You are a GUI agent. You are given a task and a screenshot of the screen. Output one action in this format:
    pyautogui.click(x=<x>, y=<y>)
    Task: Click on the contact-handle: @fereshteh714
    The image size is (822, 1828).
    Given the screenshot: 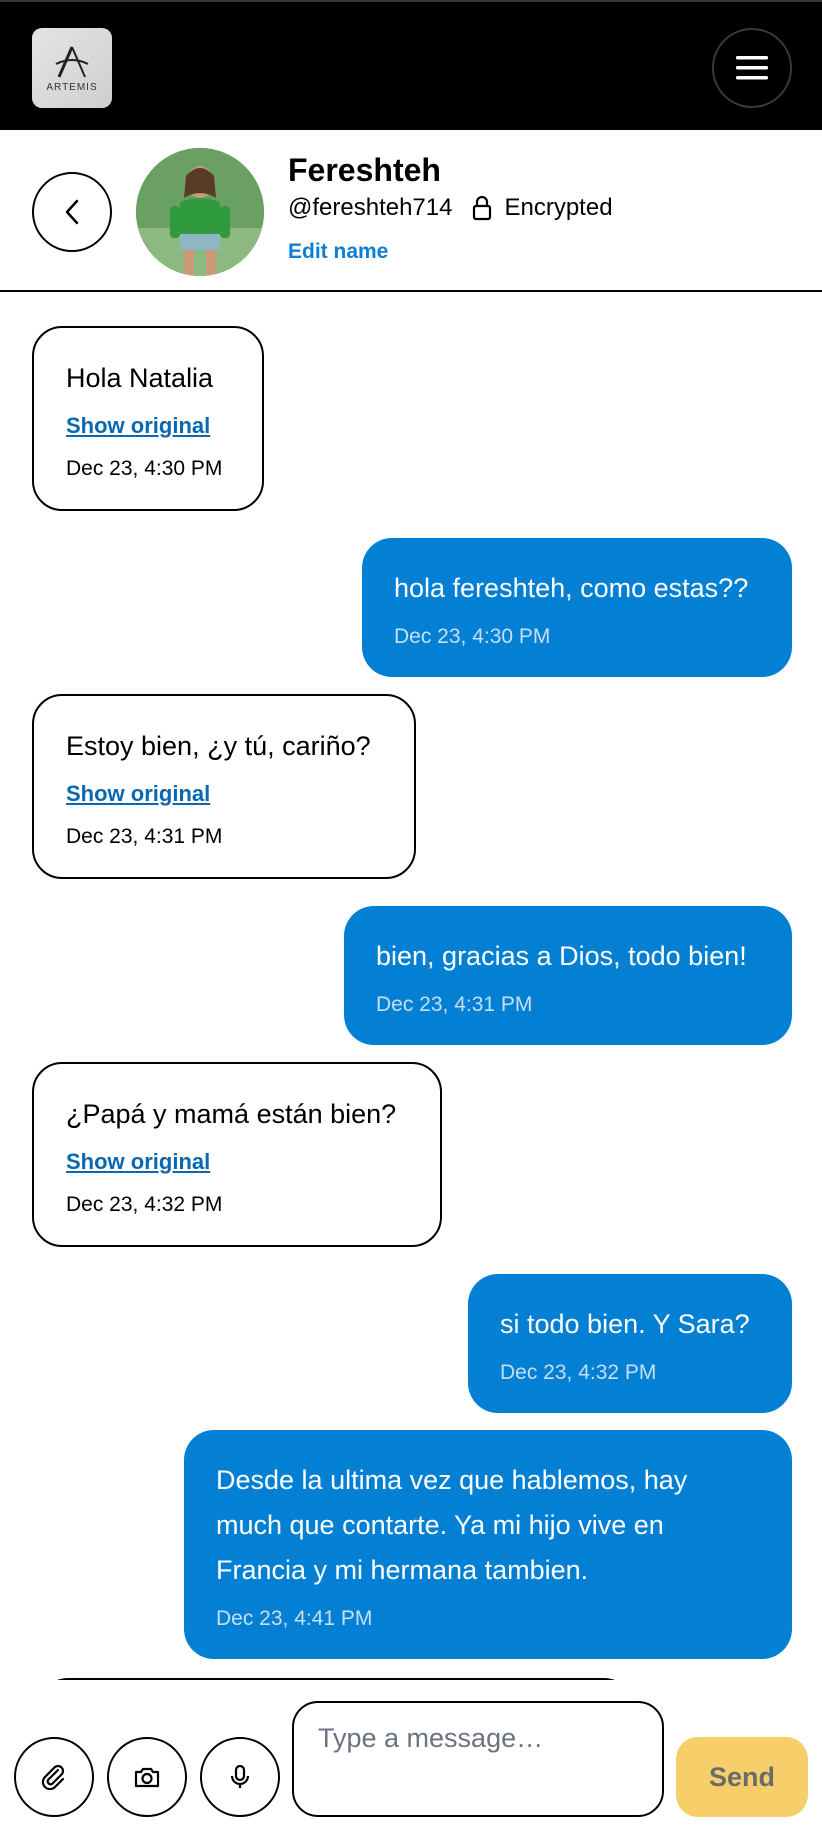 What is the action you would take?
    pyautogui.click(x=370, y=207)
    